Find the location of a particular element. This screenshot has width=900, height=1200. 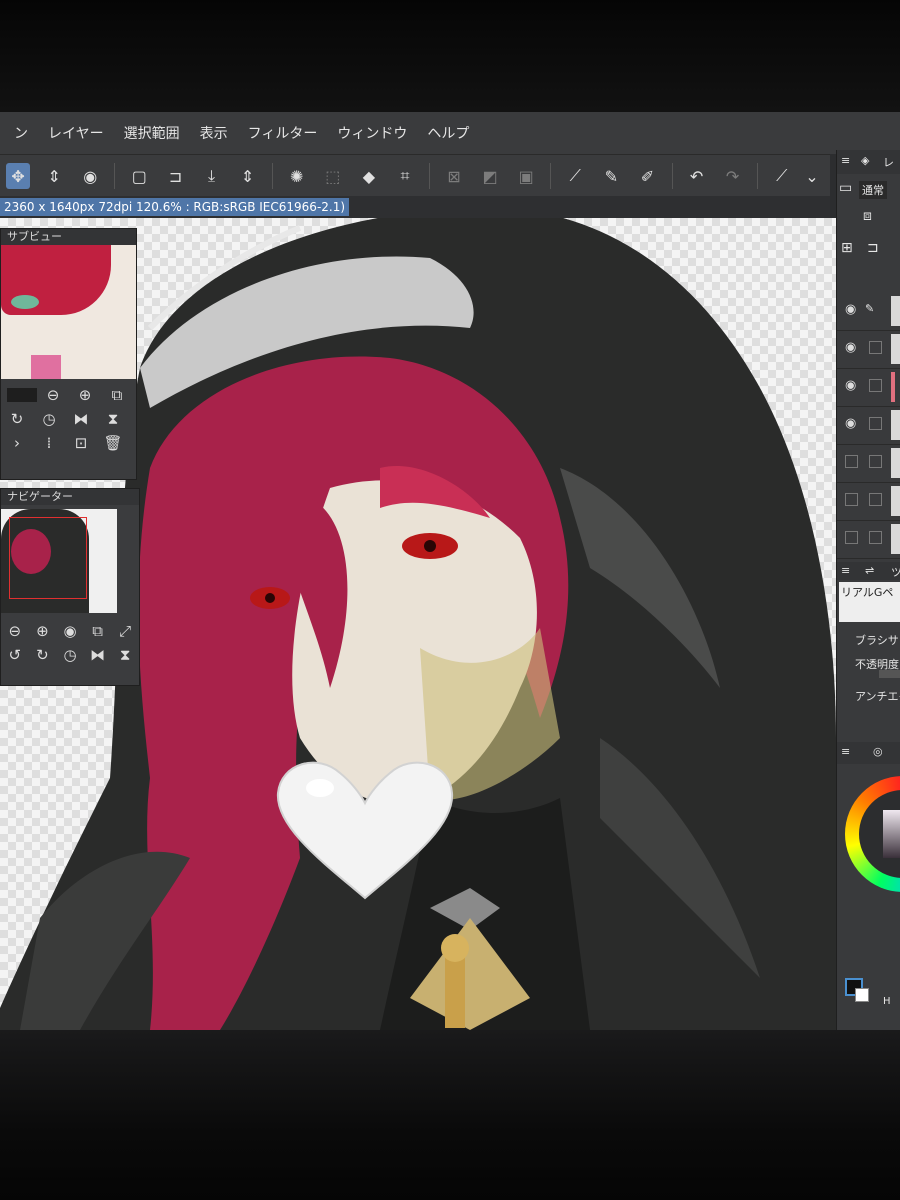

grid-icon: ⁞ is located at coordinates (49, 443).